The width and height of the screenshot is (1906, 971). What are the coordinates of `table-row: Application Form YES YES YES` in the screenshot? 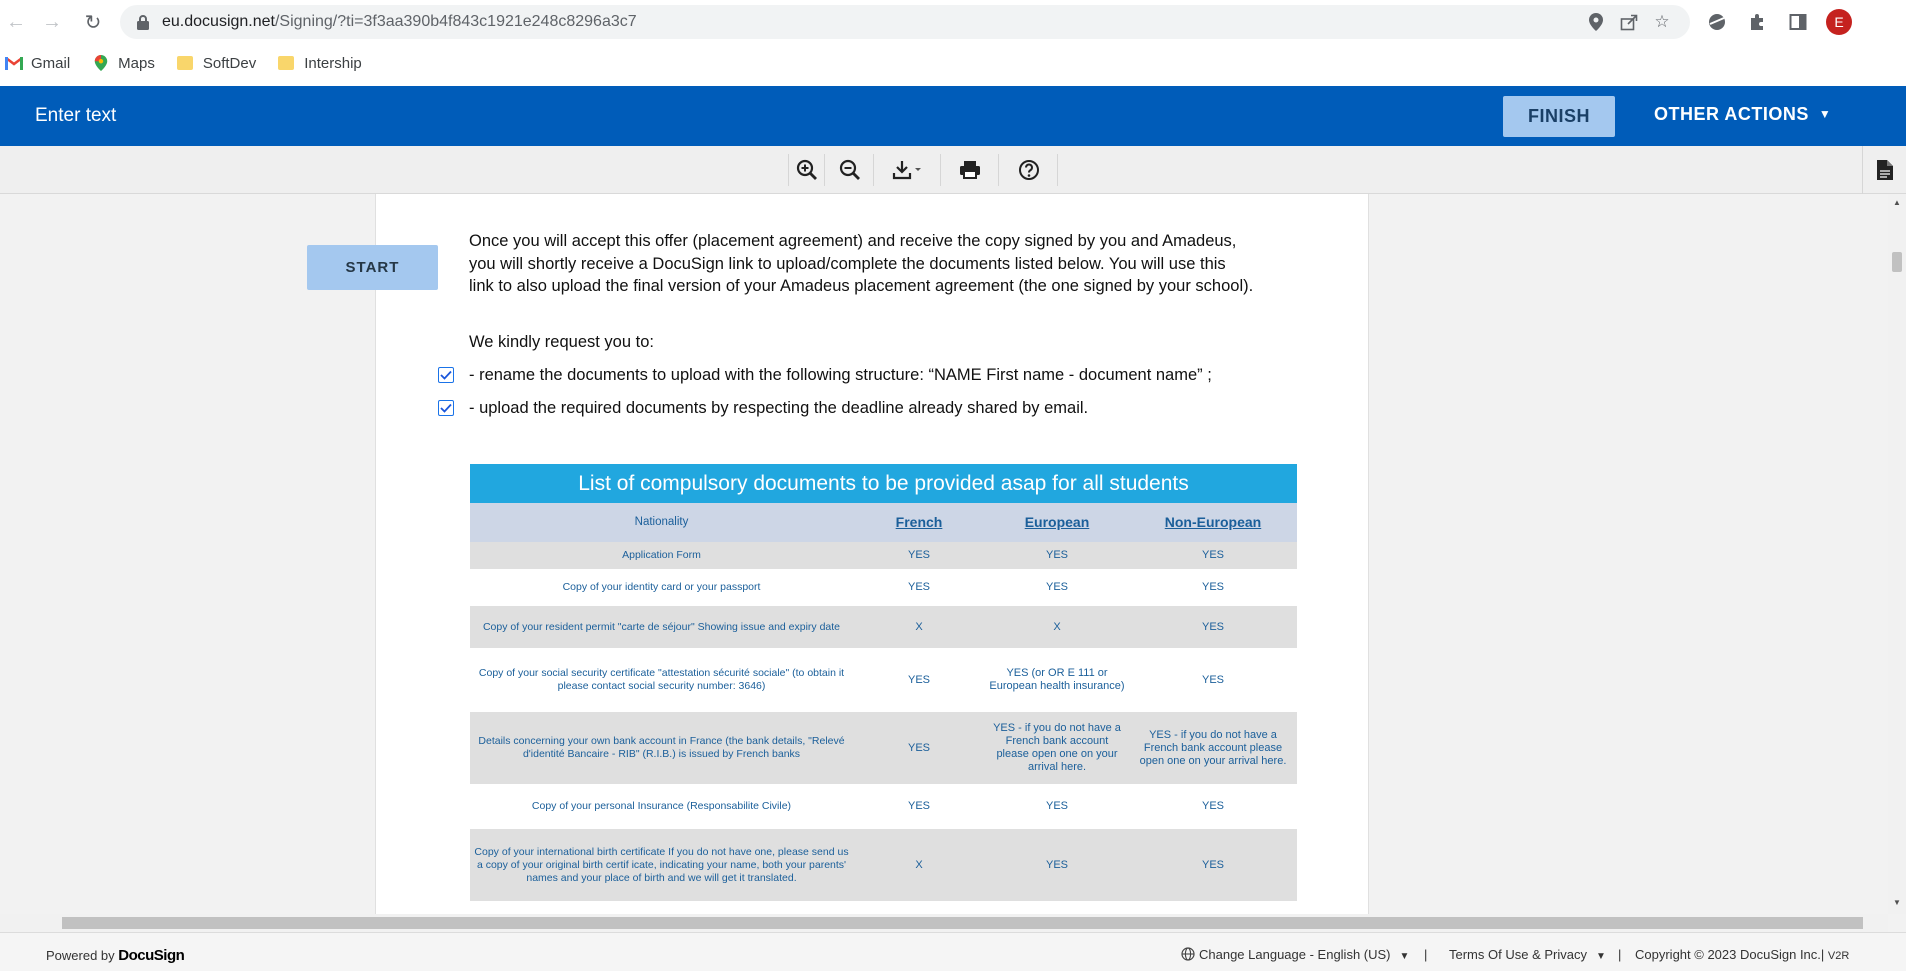 It's located at (883, 555).